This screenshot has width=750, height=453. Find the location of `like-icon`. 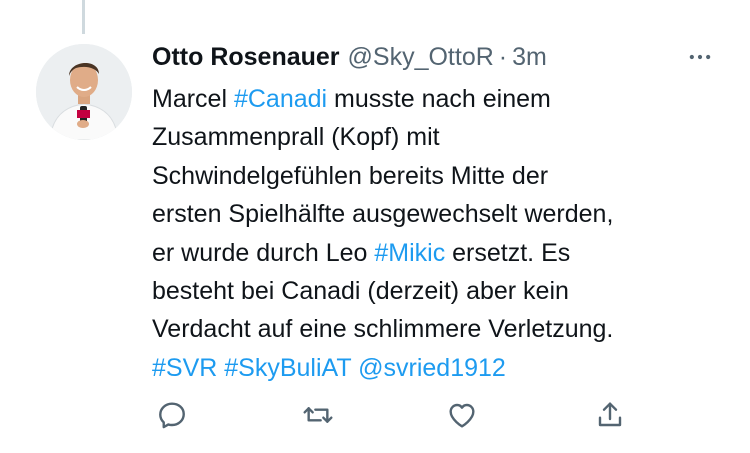

like-icon is located at coordinates (462, 415).